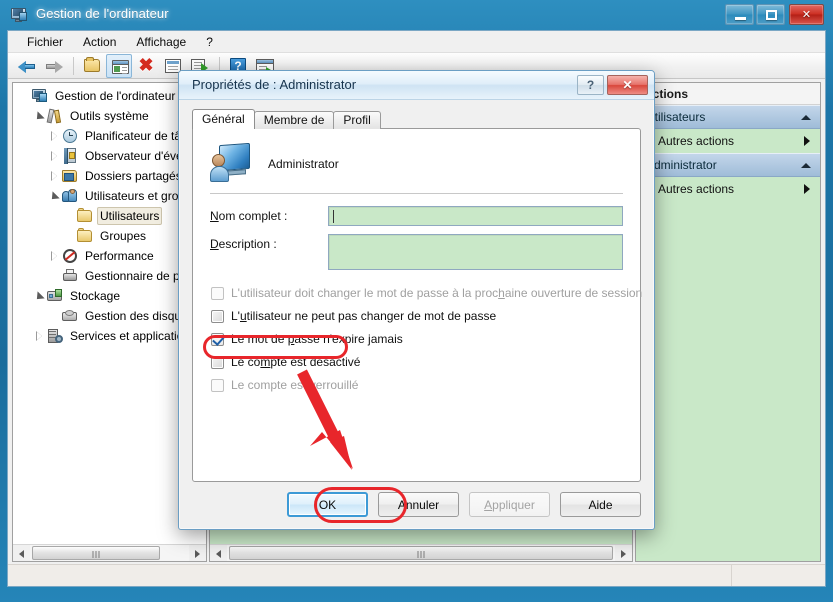 This screenshot has width=833, height=602. I want to click on action-label: Autres actions, so click(696, 141).